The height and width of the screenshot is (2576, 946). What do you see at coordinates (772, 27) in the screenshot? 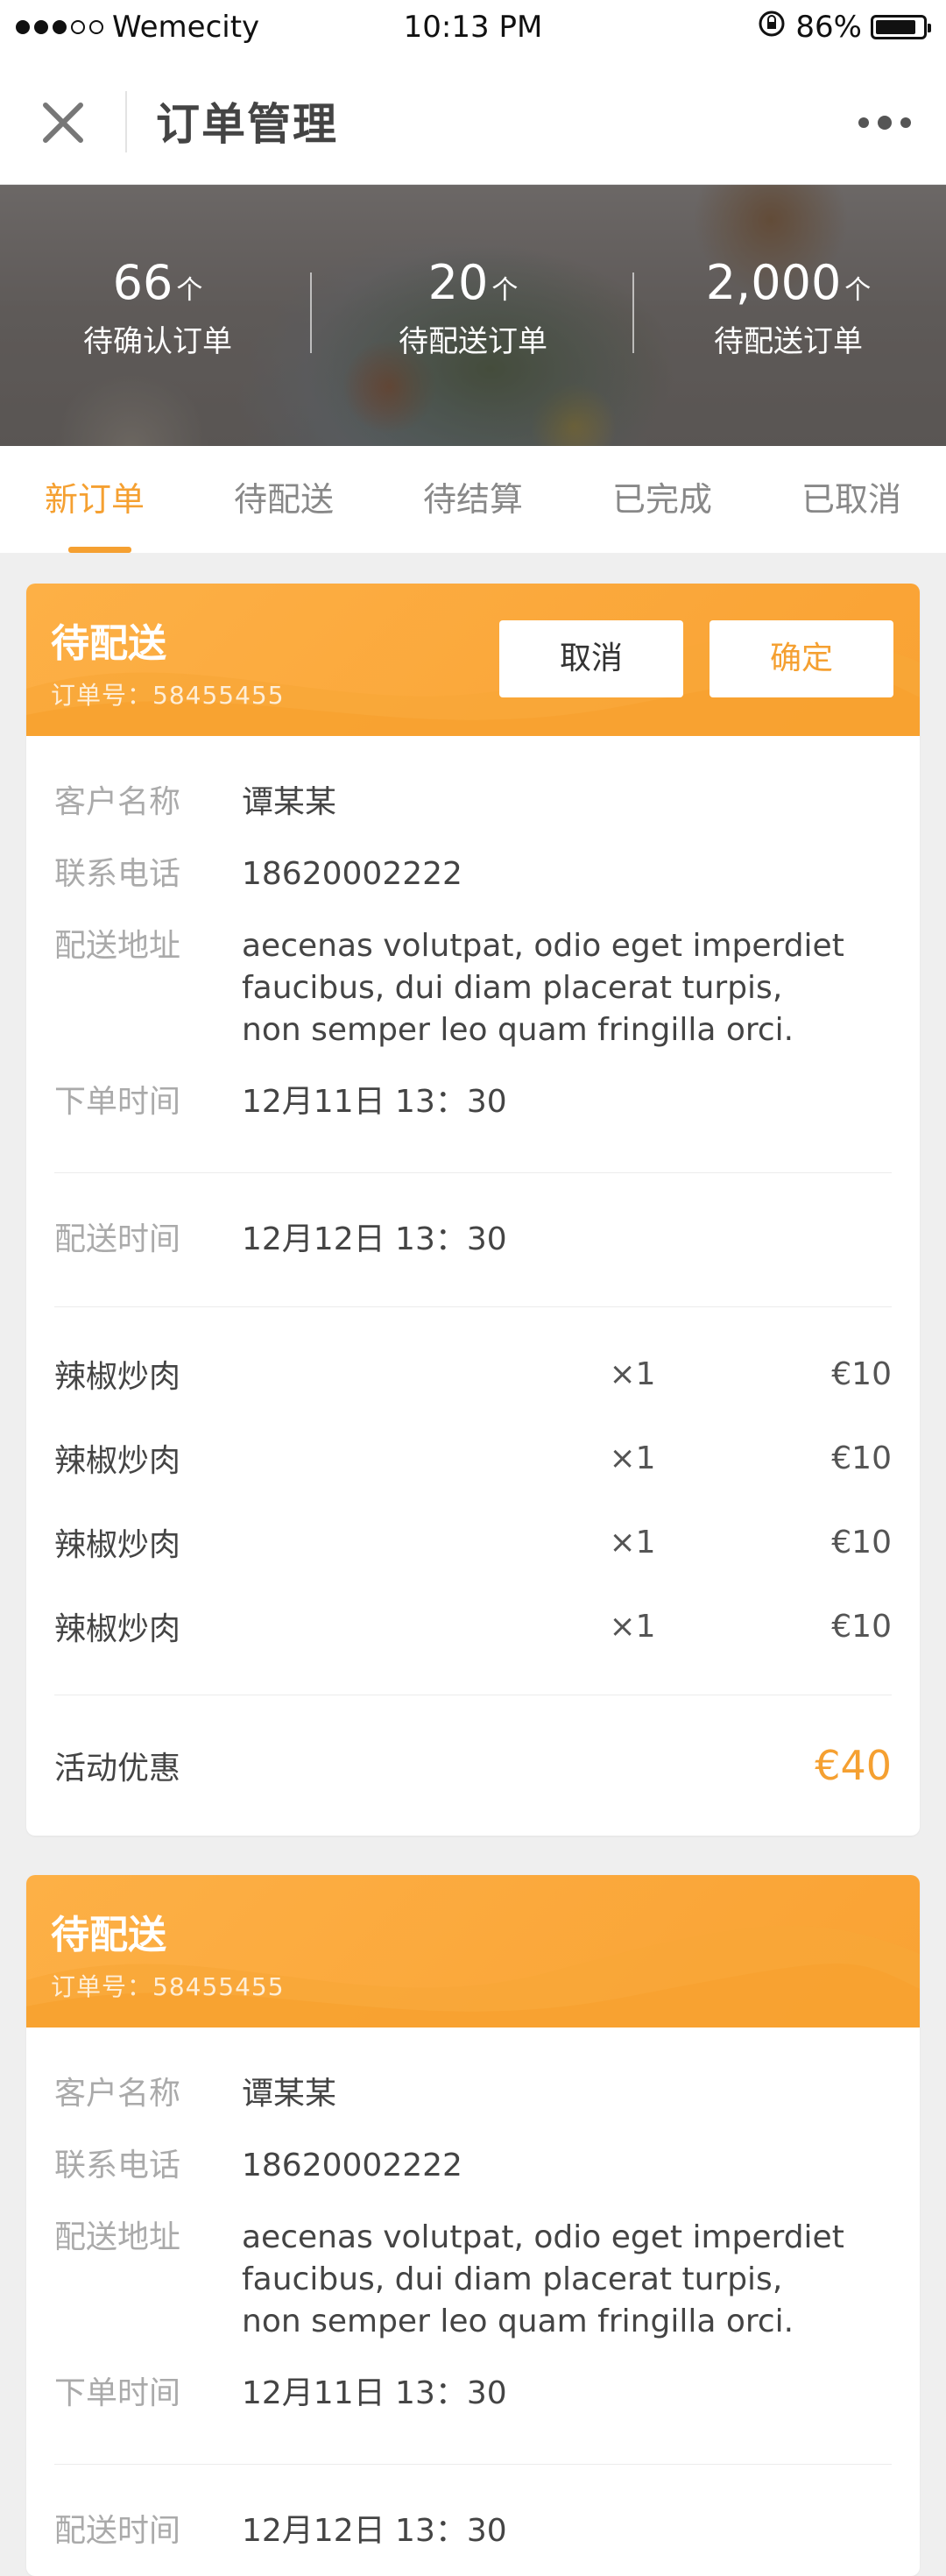
I see `lock-rotation-icon` at bounding box center [772, 27].